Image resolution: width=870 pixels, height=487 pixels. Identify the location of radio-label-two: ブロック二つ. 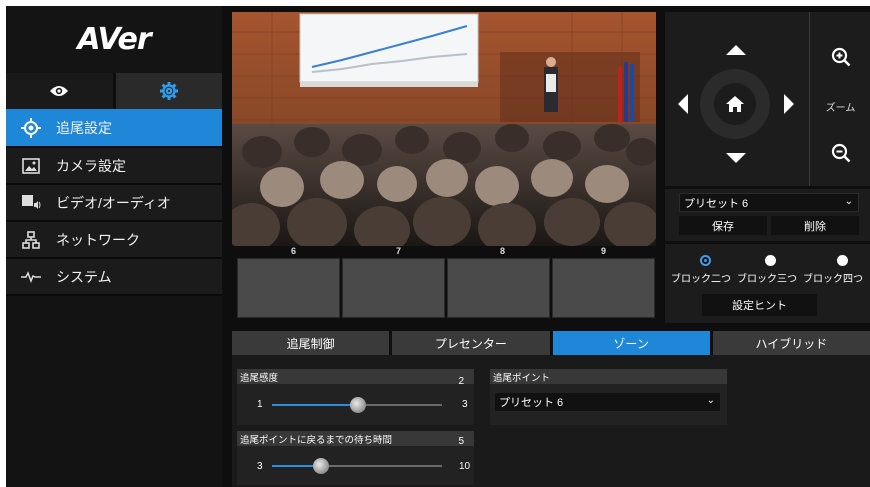
(701, 279).